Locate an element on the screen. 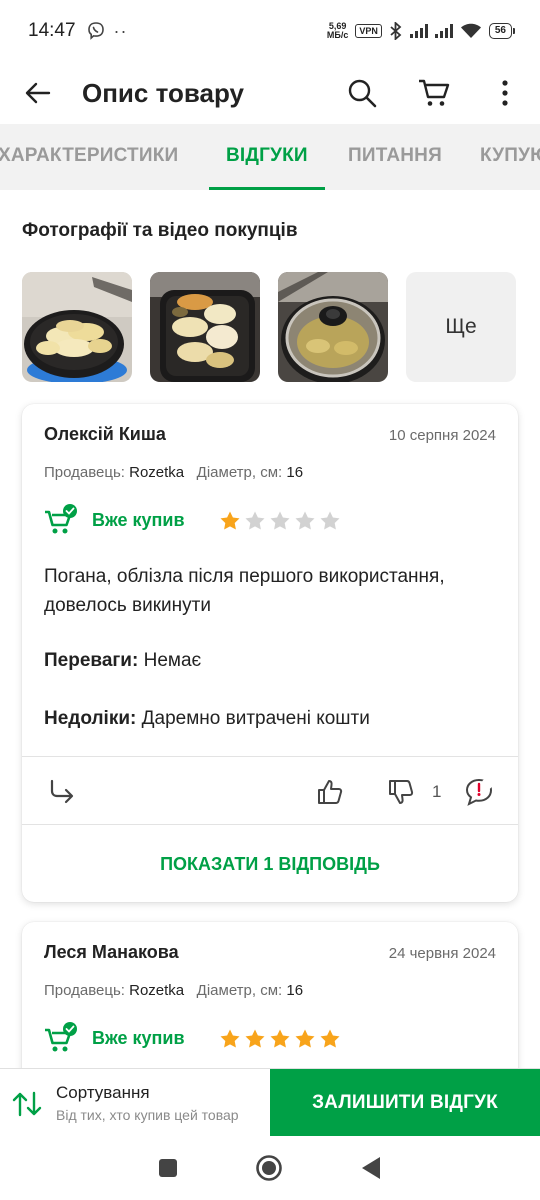  leave-review-button: ЗАЛИШИТИ ВІДГУК is located at coordinates (405, 1103).